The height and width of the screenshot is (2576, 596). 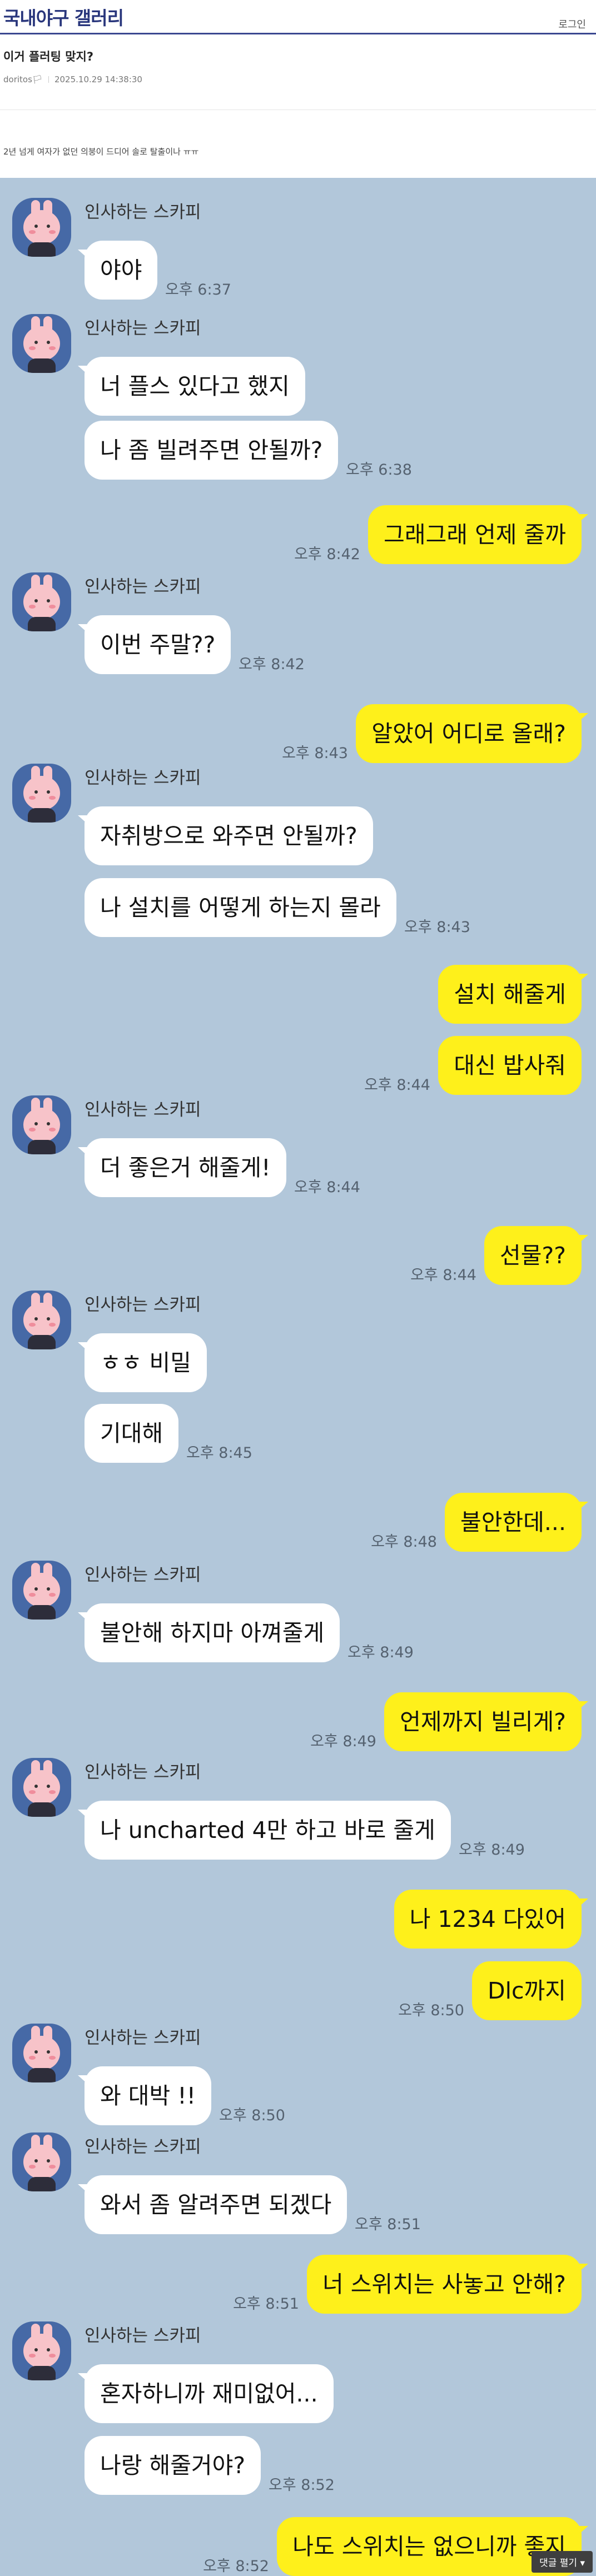 I want to click on incoming-message: 와서 좀 알려주면 되겠다, so click(x=212, y=2204).